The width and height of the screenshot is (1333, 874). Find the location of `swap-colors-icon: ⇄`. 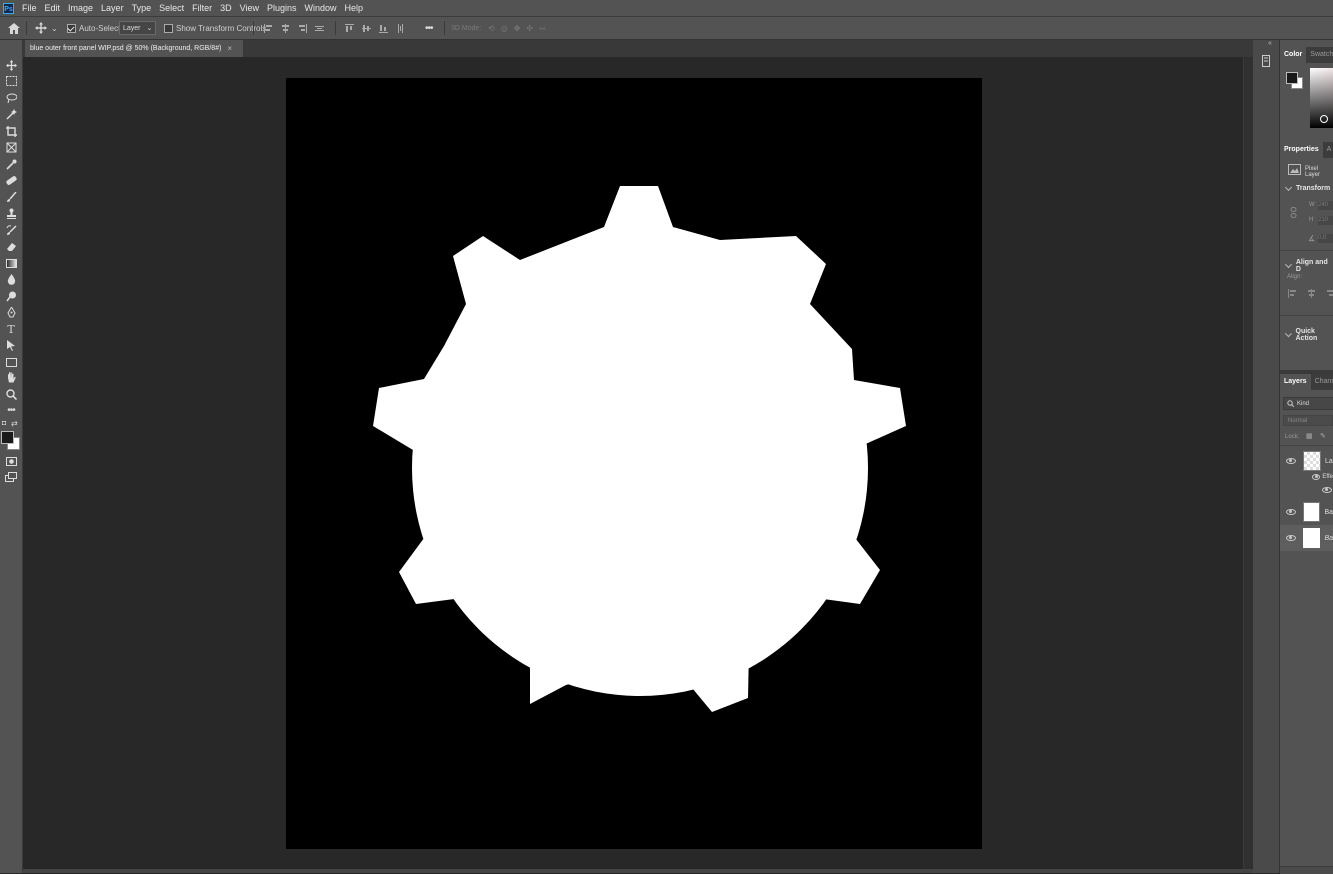

swap-colors-icon: ⇄ is located at coordinates (14, 423).